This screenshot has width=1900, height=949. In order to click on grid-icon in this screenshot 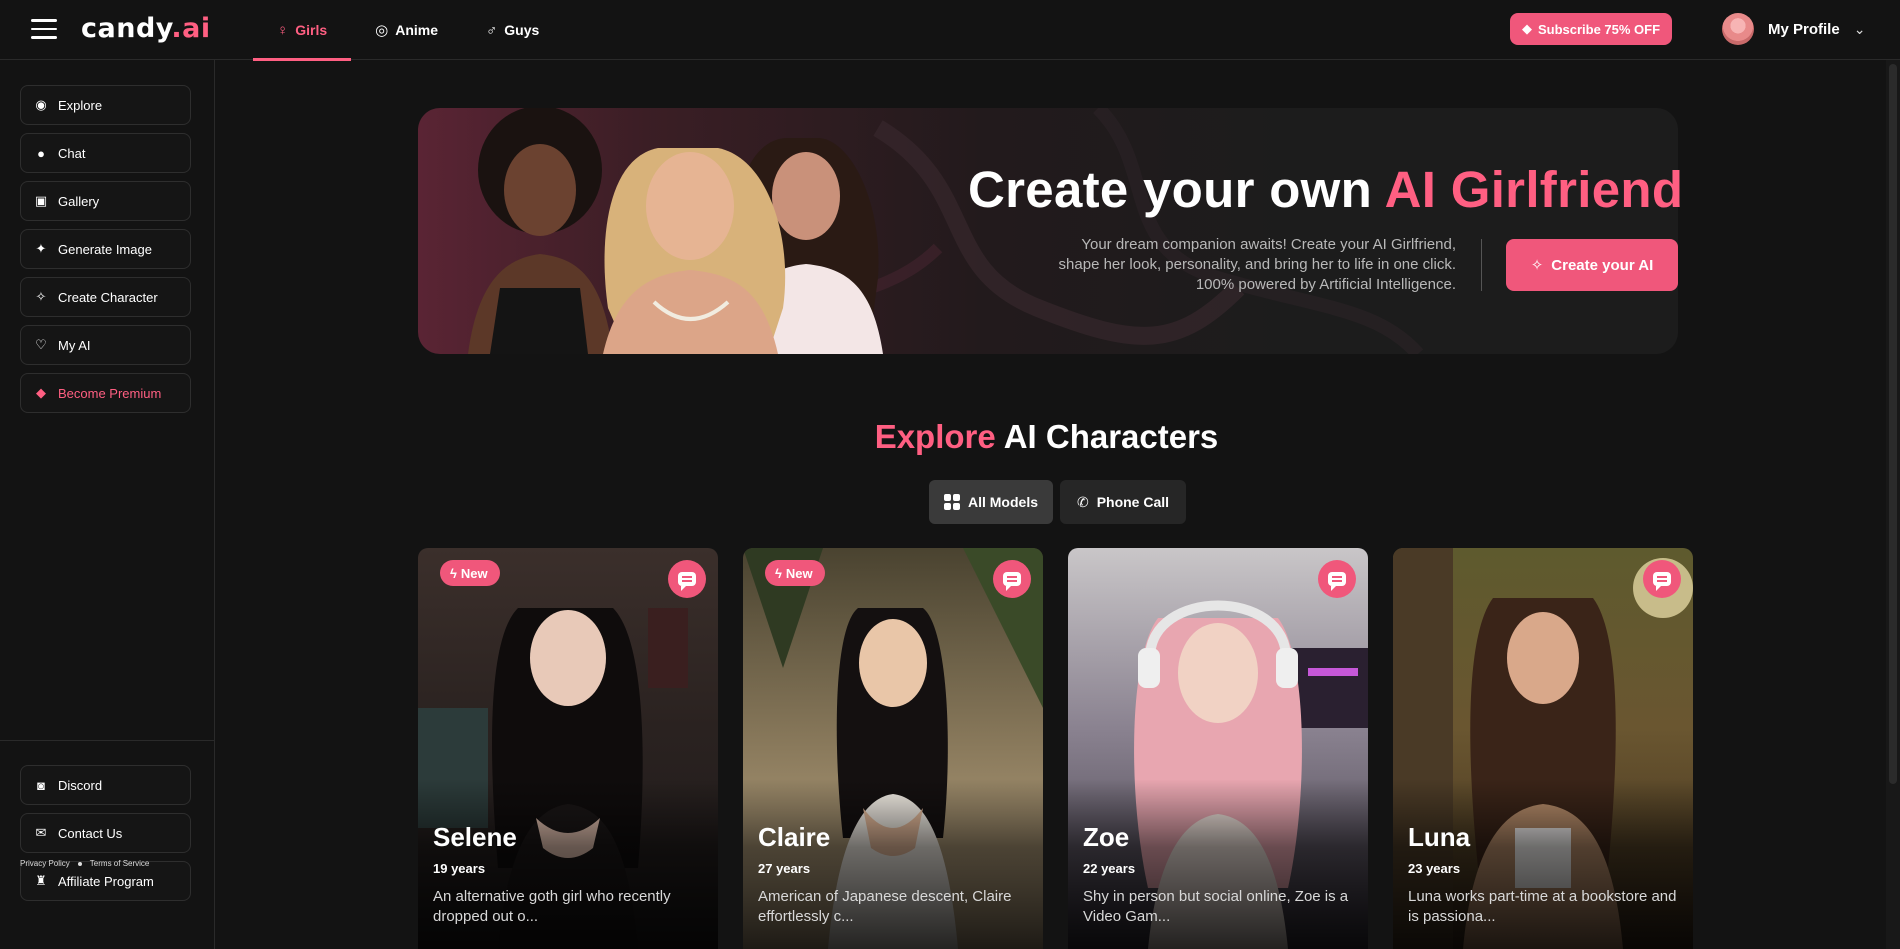, I will do `click(951, 502)`.